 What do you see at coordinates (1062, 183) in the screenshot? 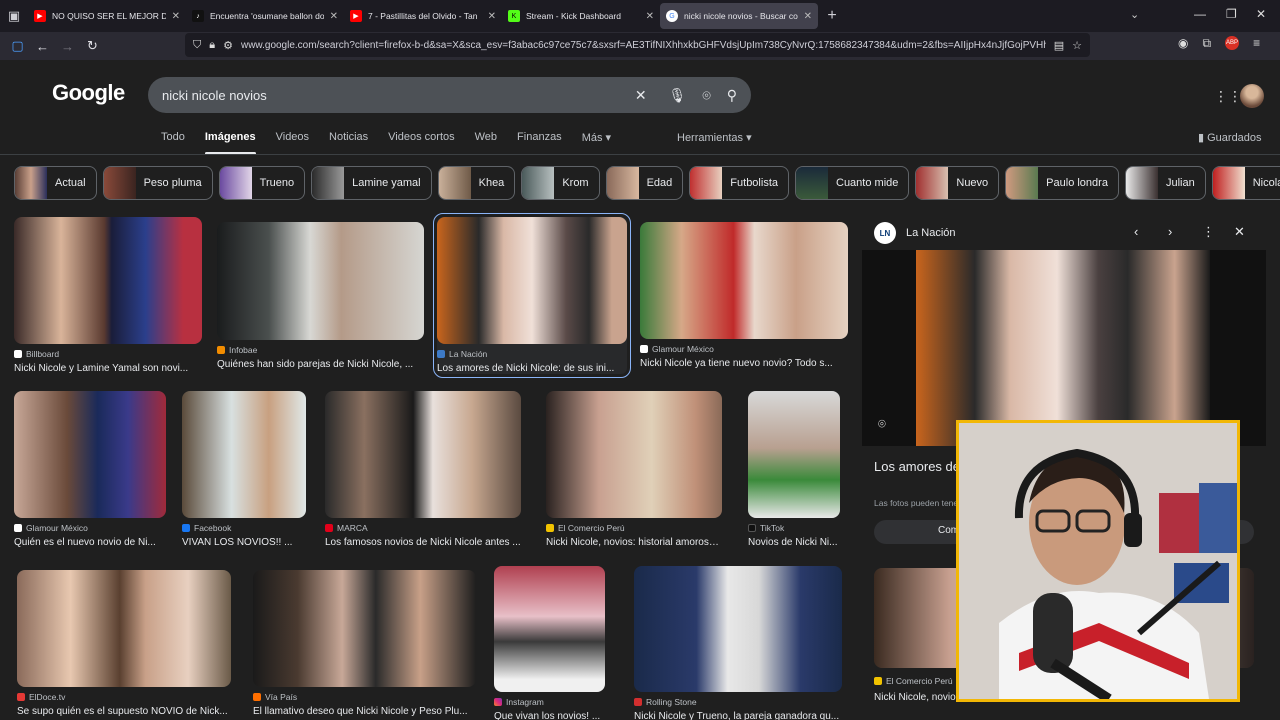
I see `chip: Paulo londra` at bounding box center [1062, 183].